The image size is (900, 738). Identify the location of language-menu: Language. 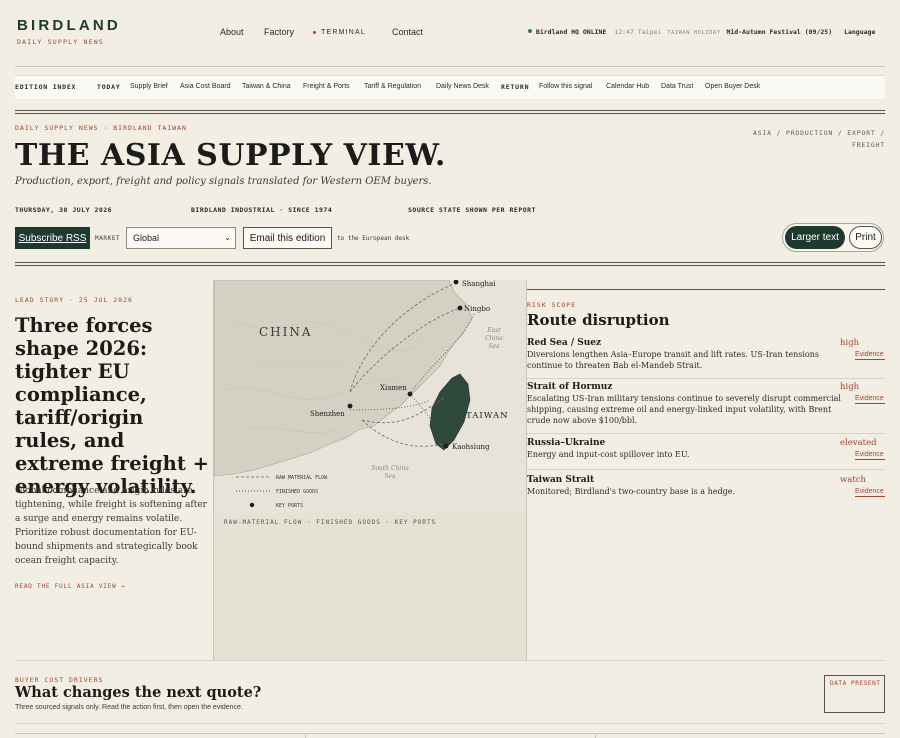
(859, 32).